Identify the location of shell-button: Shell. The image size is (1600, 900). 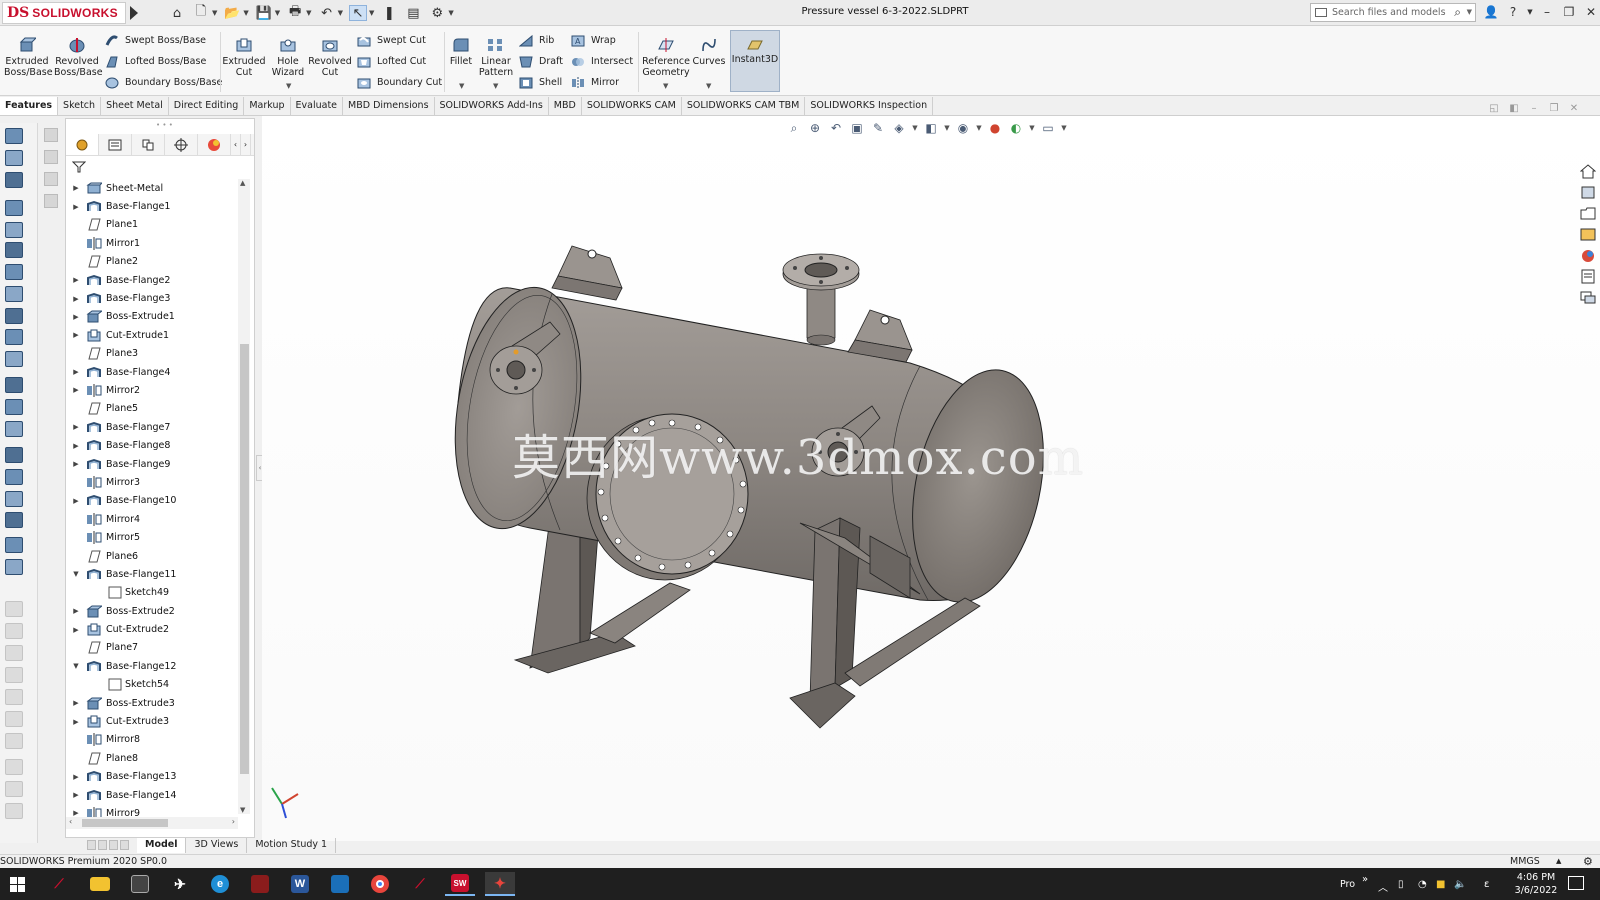
(540, 82).